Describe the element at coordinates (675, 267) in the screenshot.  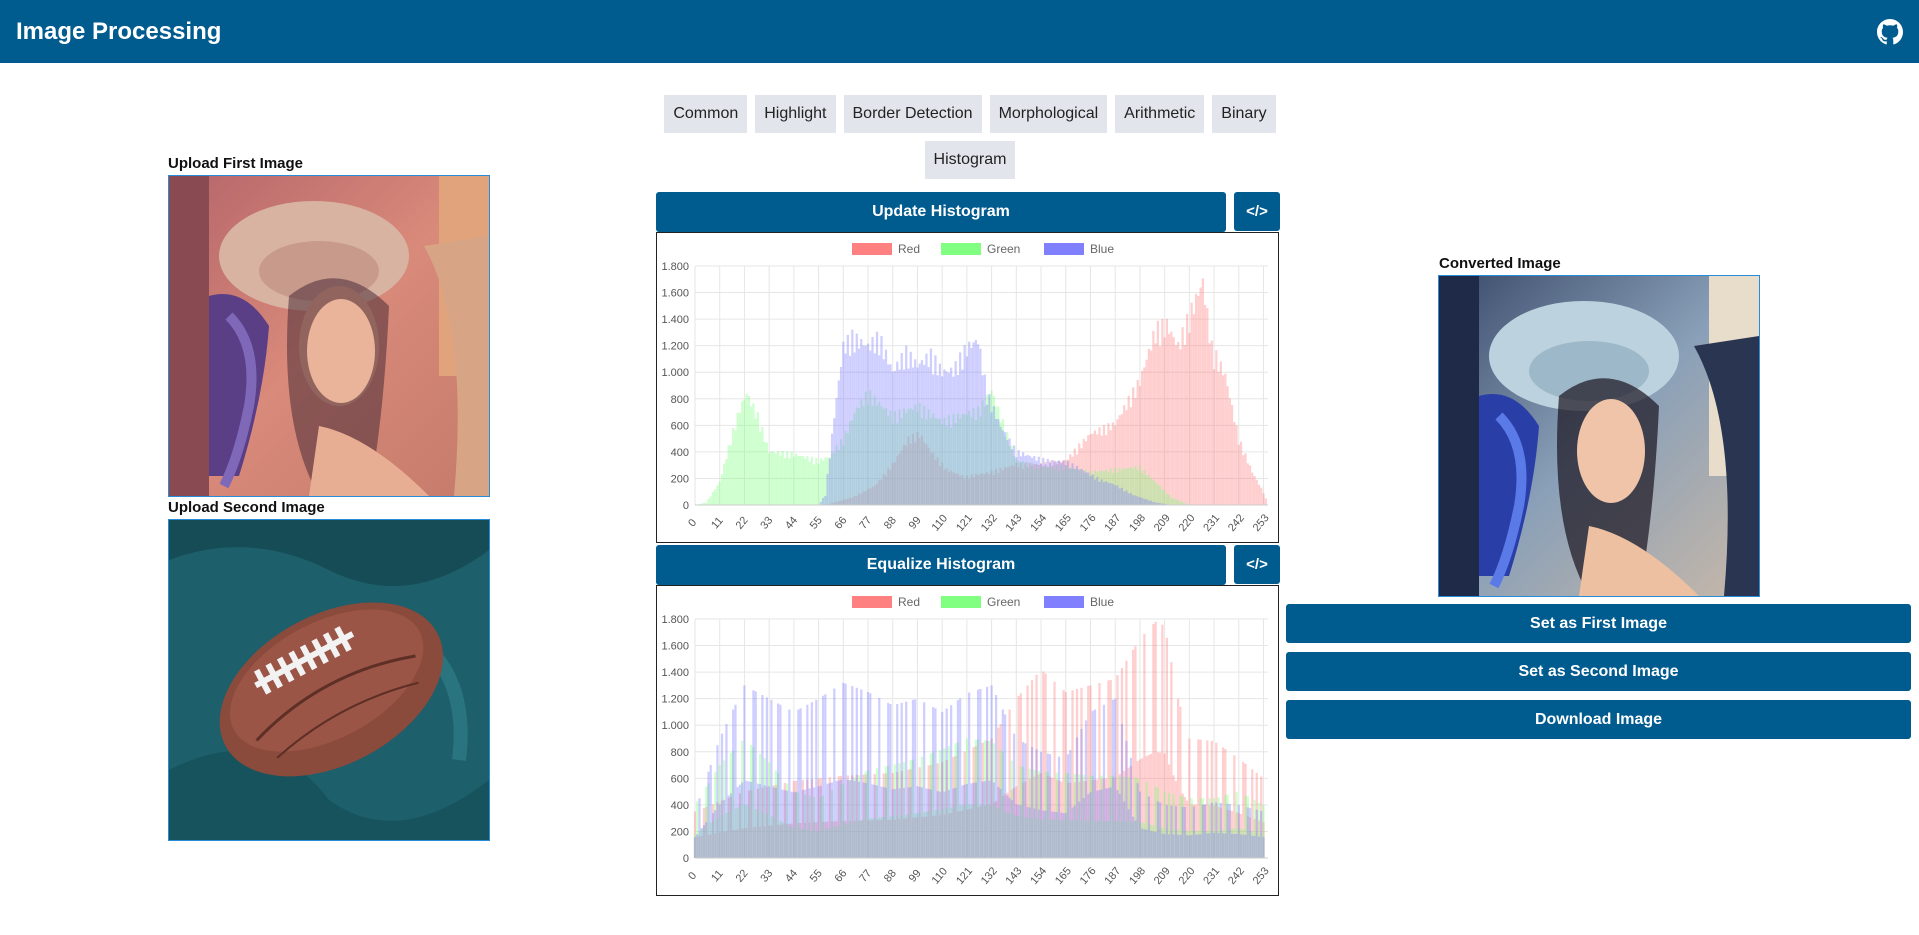
I see `y-tick-label: 1.800` at that location.